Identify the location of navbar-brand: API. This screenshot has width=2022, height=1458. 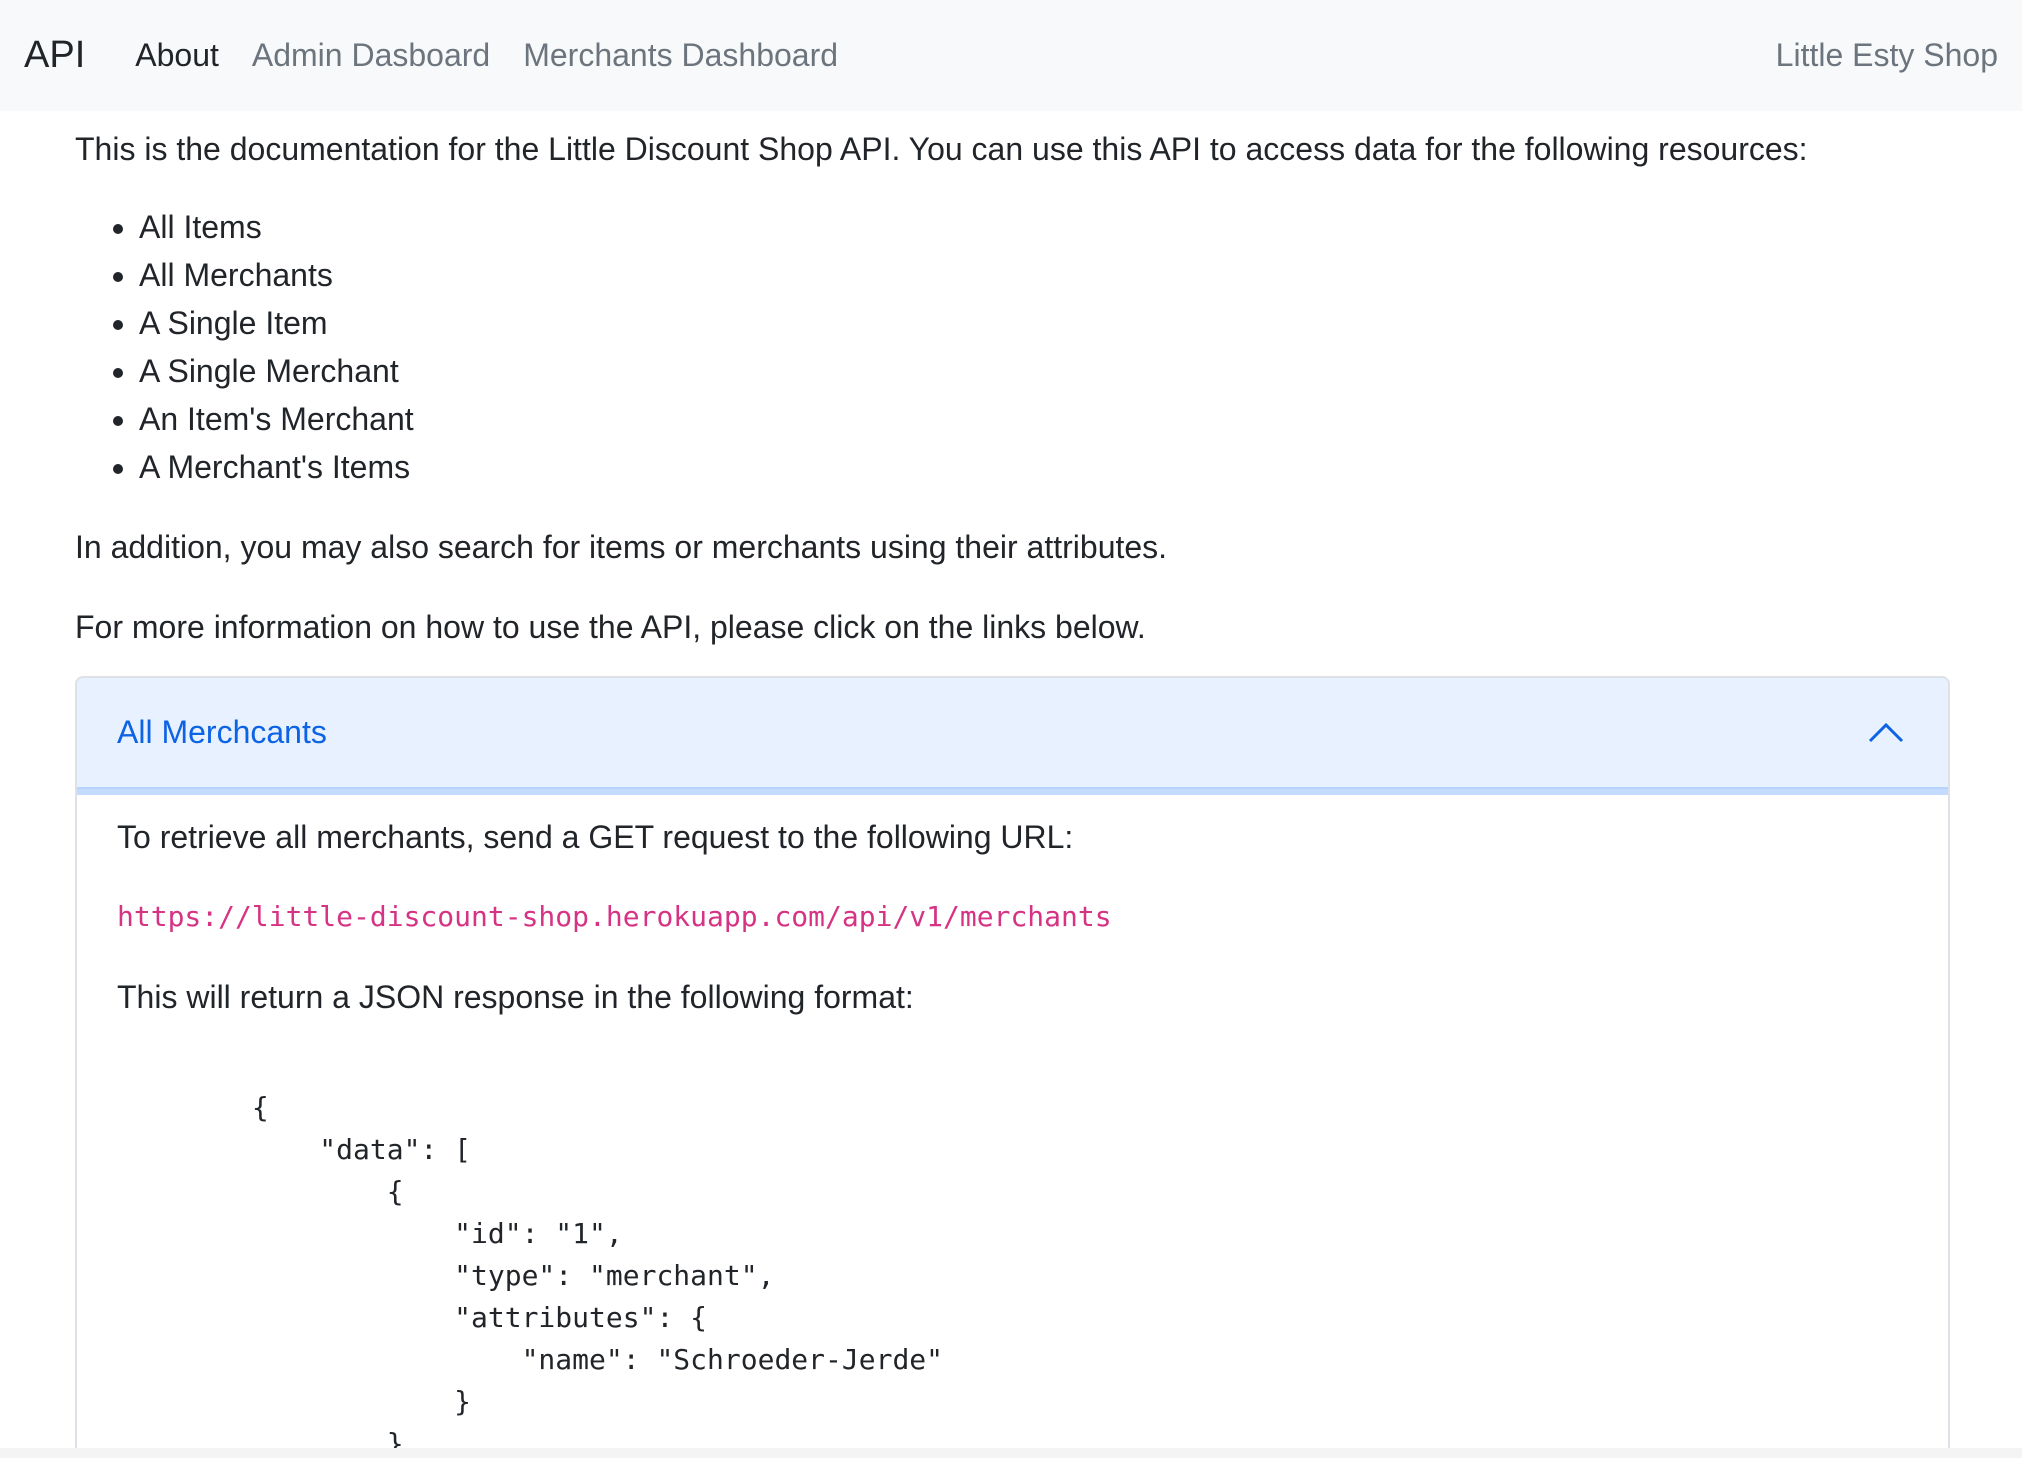
(54, 55).